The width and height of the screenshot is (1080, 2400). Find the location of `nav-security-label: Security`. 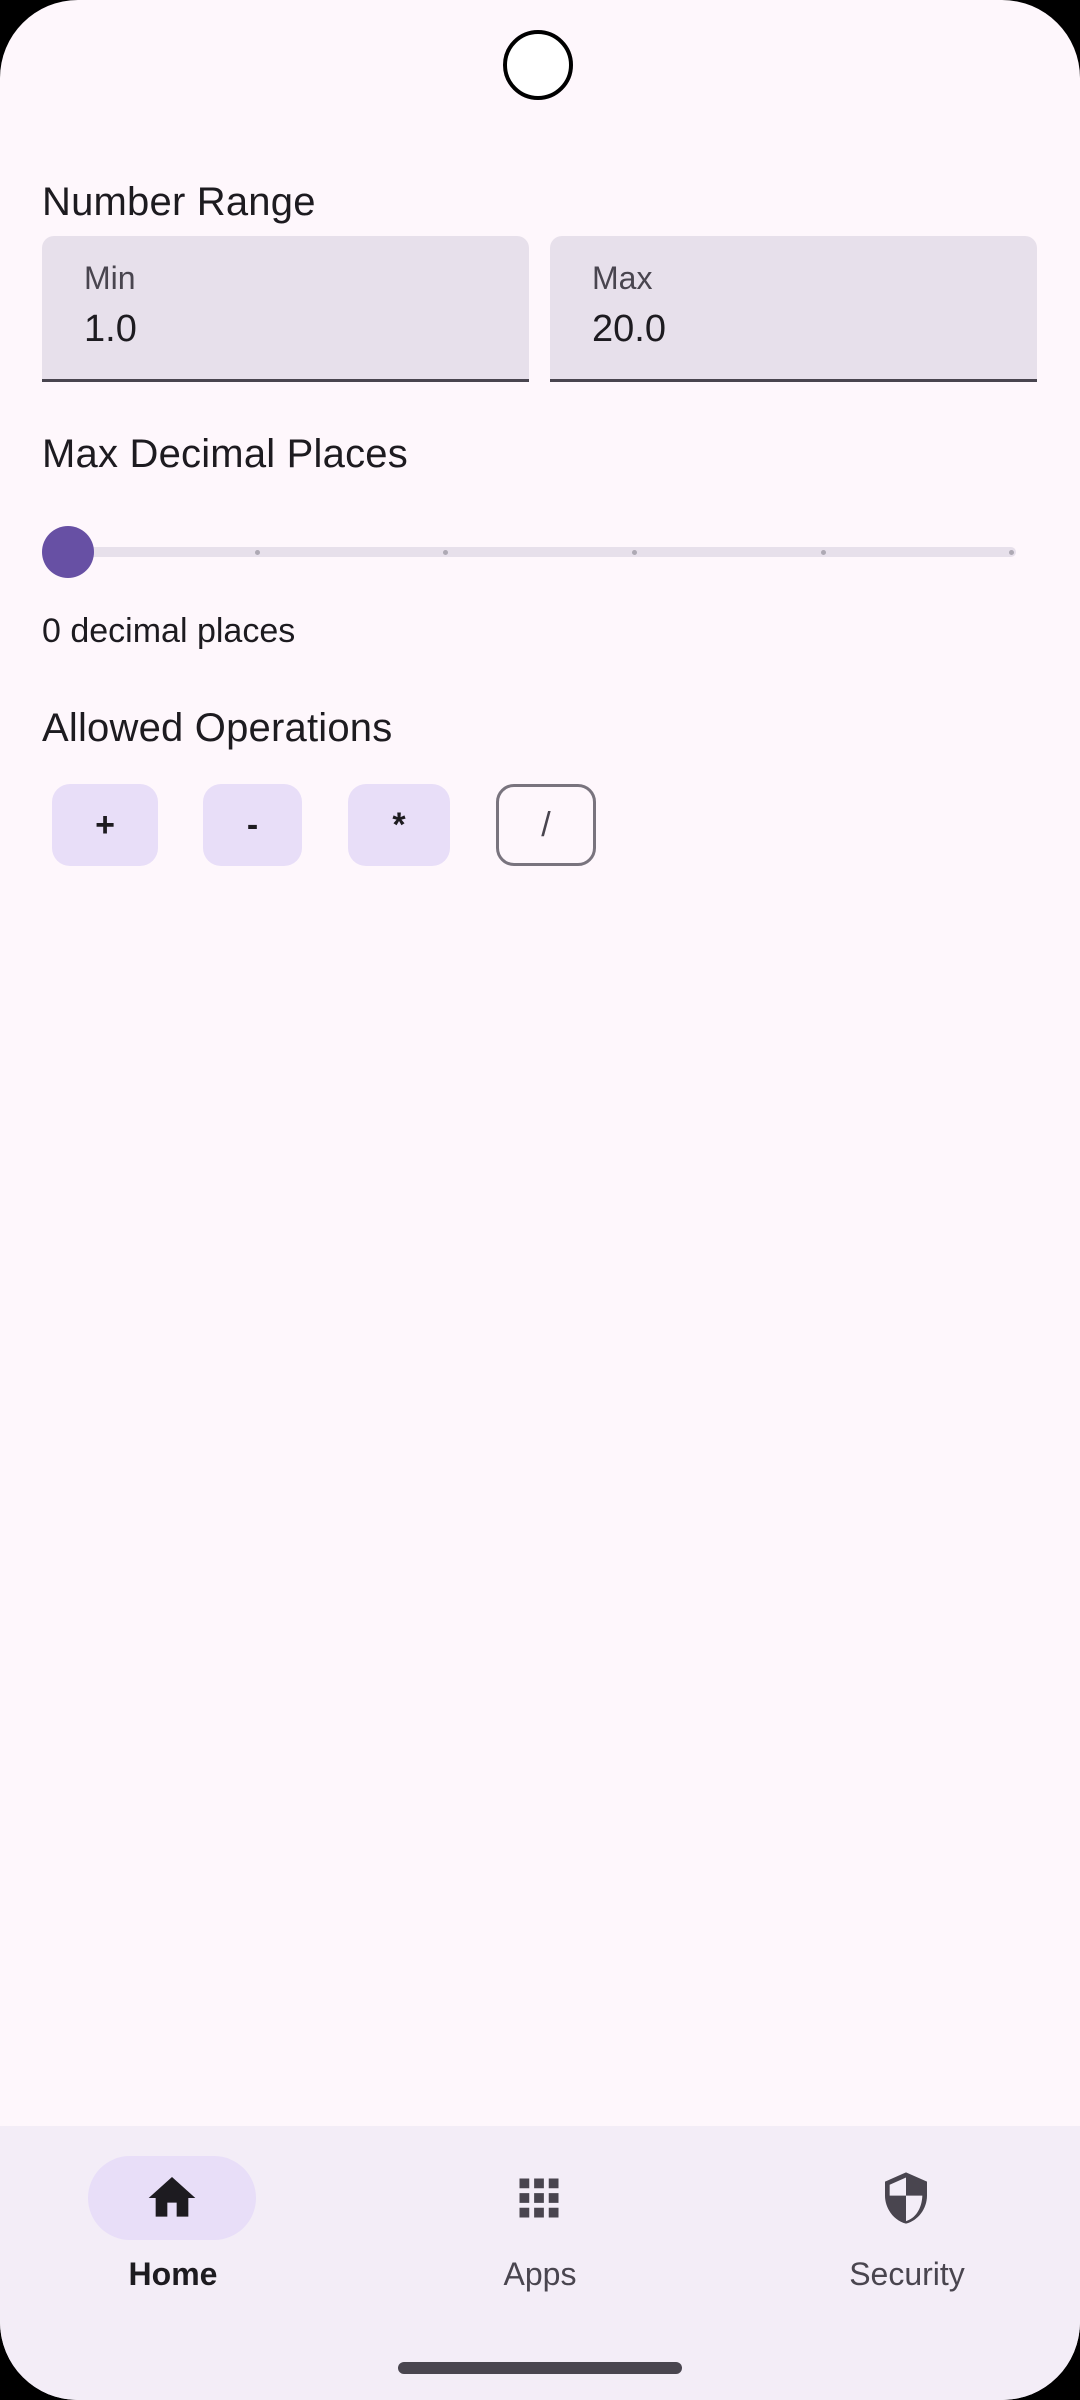

nav-security-label: Security is located at coordinates (907, 2274).